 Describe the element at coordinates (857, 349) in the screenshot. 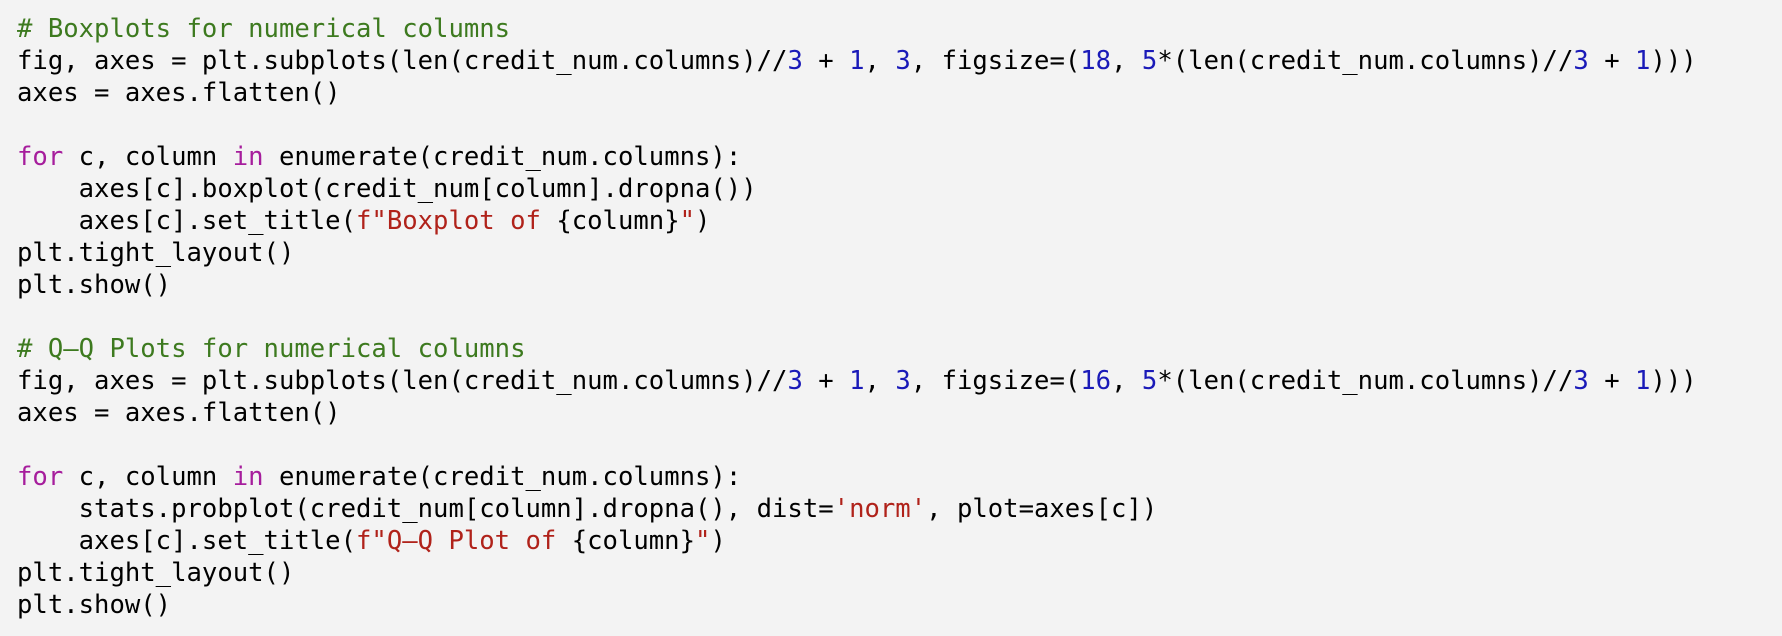

I see `code-line: # Q–Q Plots for numerical columns` at that location.